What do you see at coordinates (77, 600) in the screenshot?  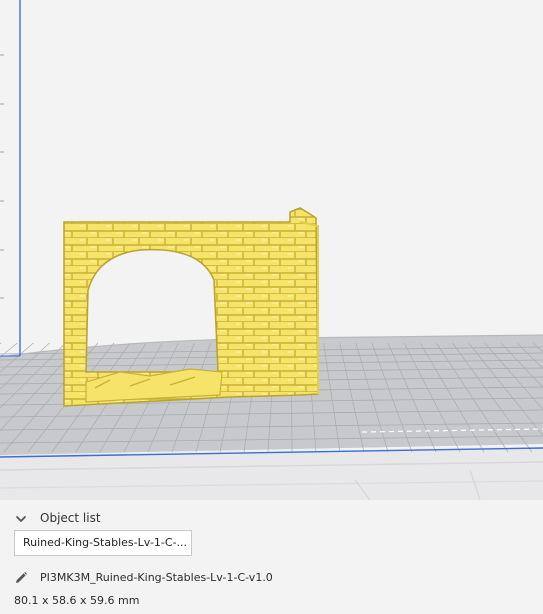 I see `model-dimensions: 80.1 x 58.6 x 59.6 mm` at bounding box center [77, 600].